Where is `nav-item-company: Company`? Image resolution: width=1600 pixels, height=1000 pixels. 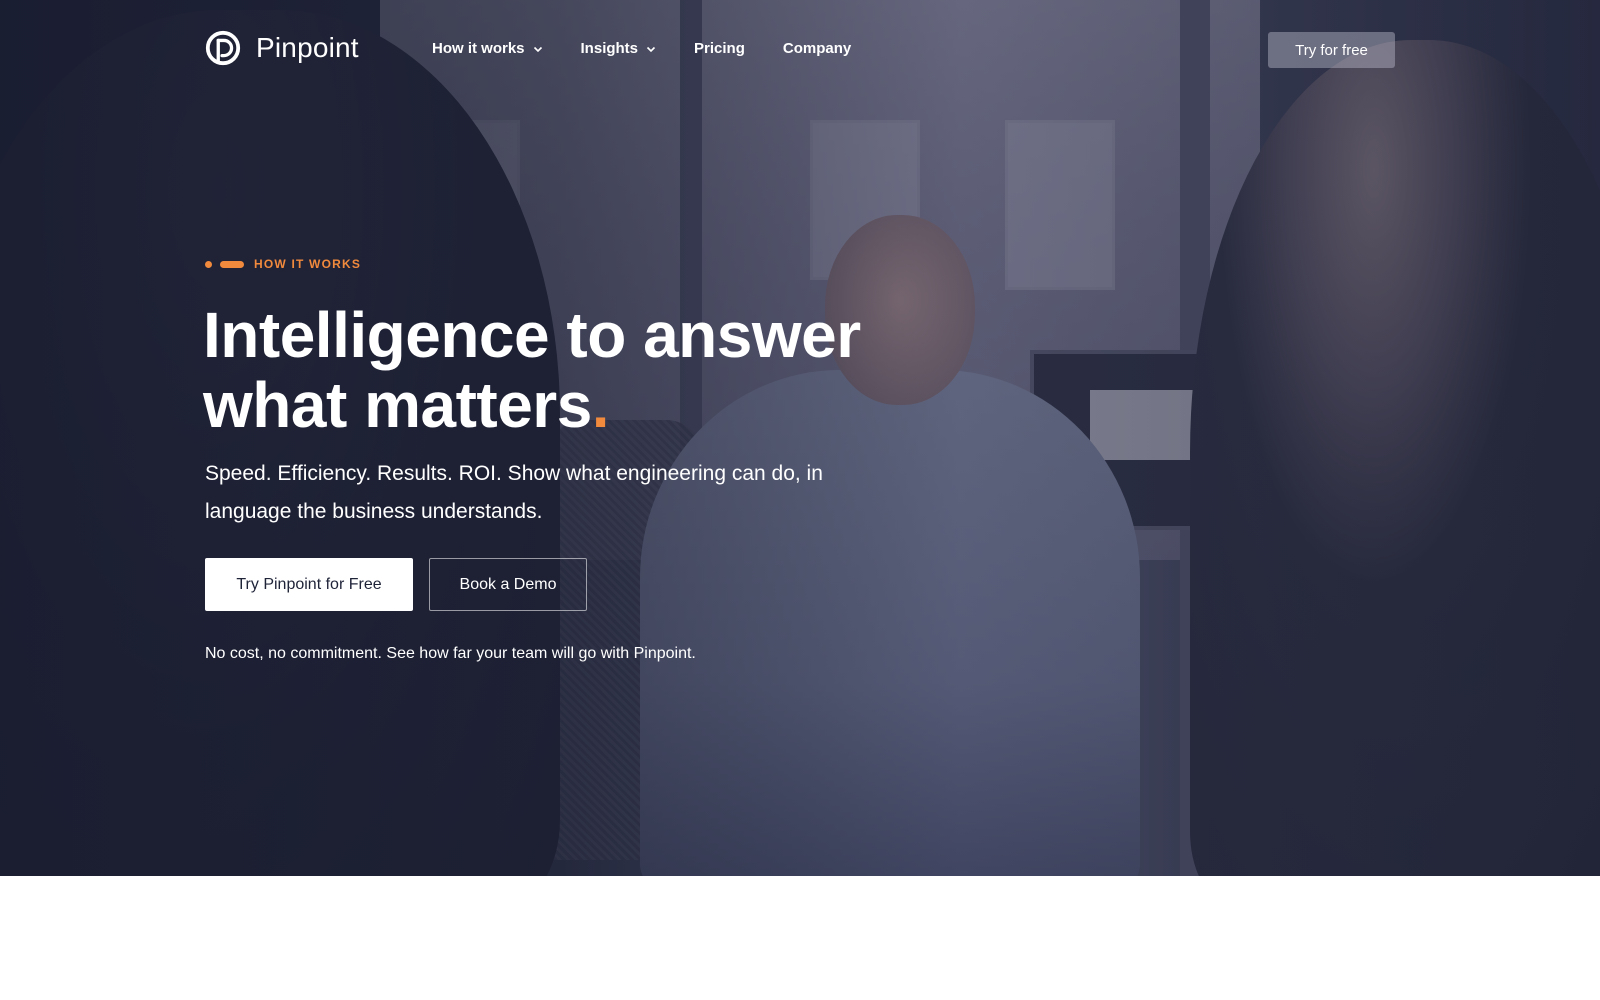
nav-item-company: Company is located at coordinates (817, 48).